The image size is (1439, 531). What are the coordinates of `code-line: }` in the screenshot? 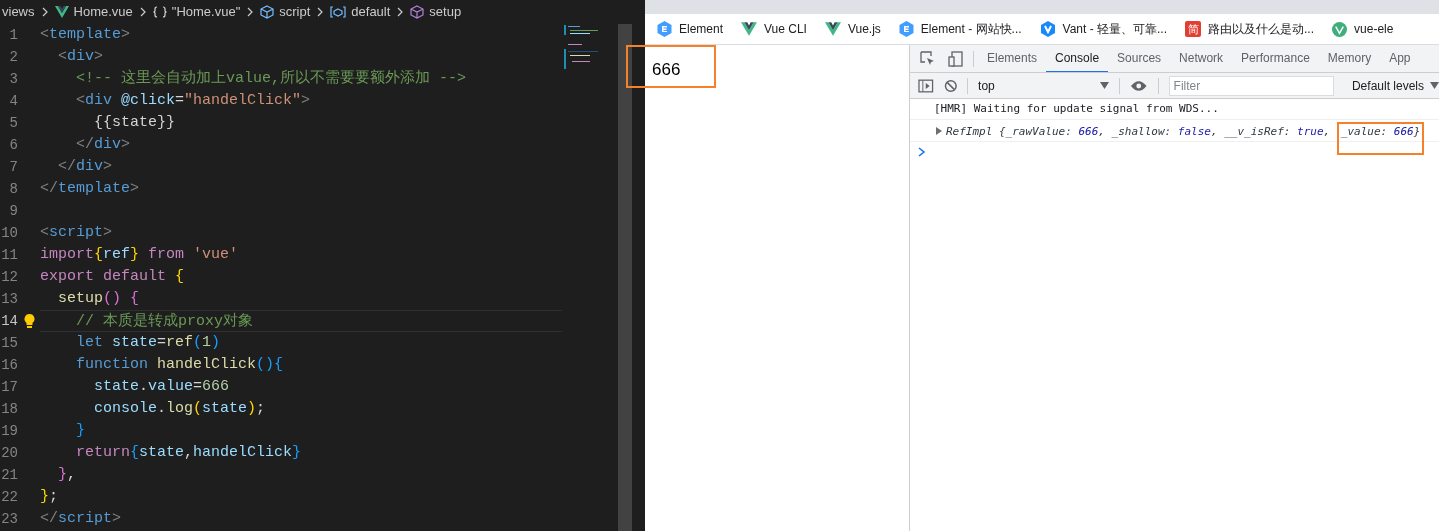 It's located at (80, 431).